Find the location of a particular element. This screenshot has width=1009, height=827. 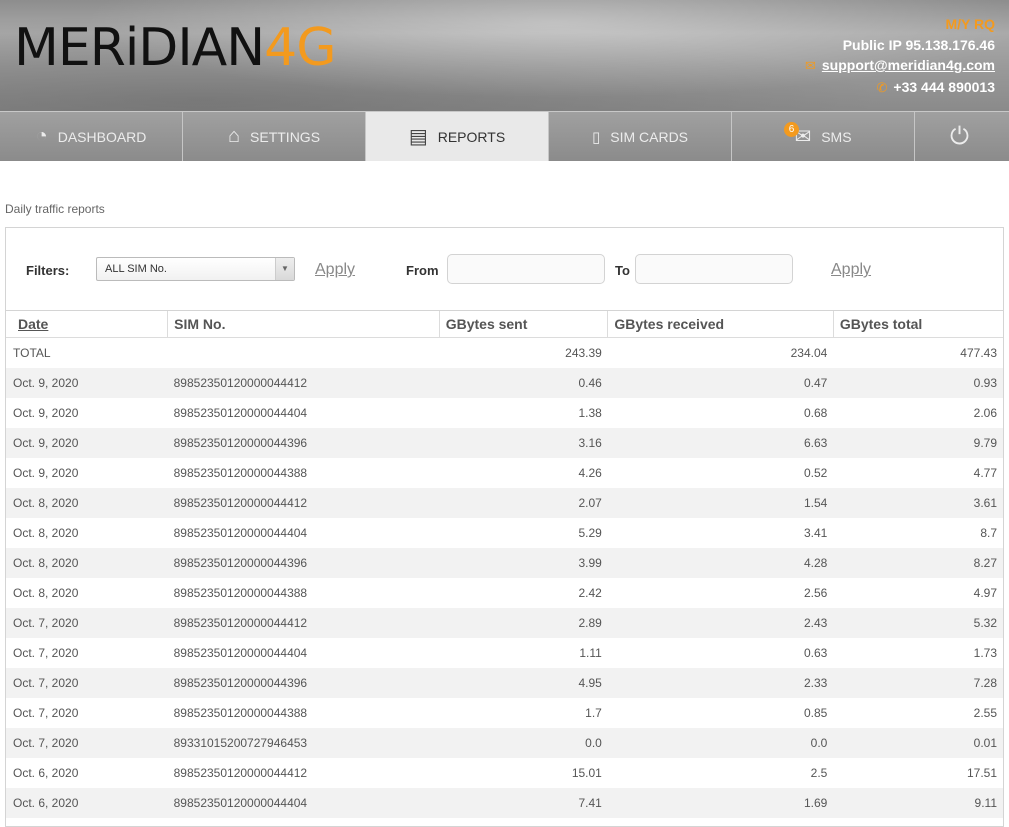

cell-gbytes-sent: 3.16 is located at coordinates (523, 442).